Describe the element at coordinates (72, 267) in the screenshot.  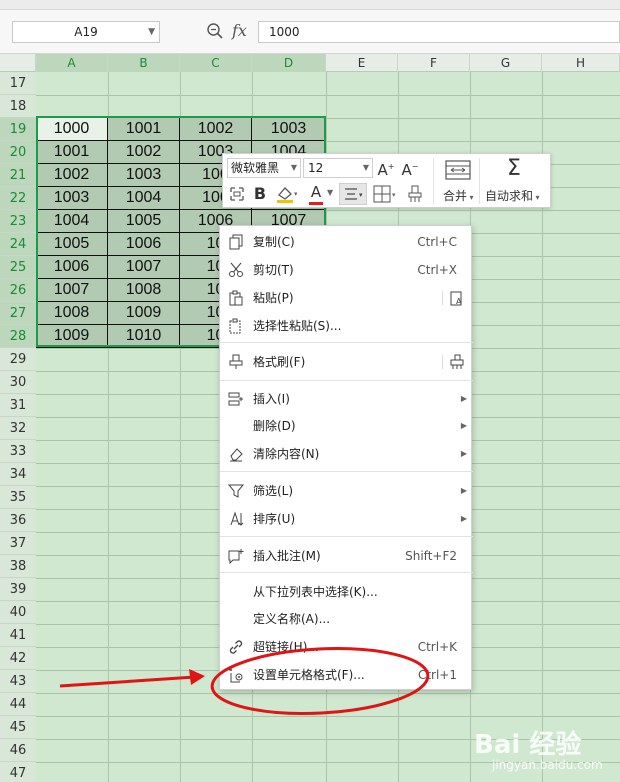
I see `cell-a25: 1006` at that location.